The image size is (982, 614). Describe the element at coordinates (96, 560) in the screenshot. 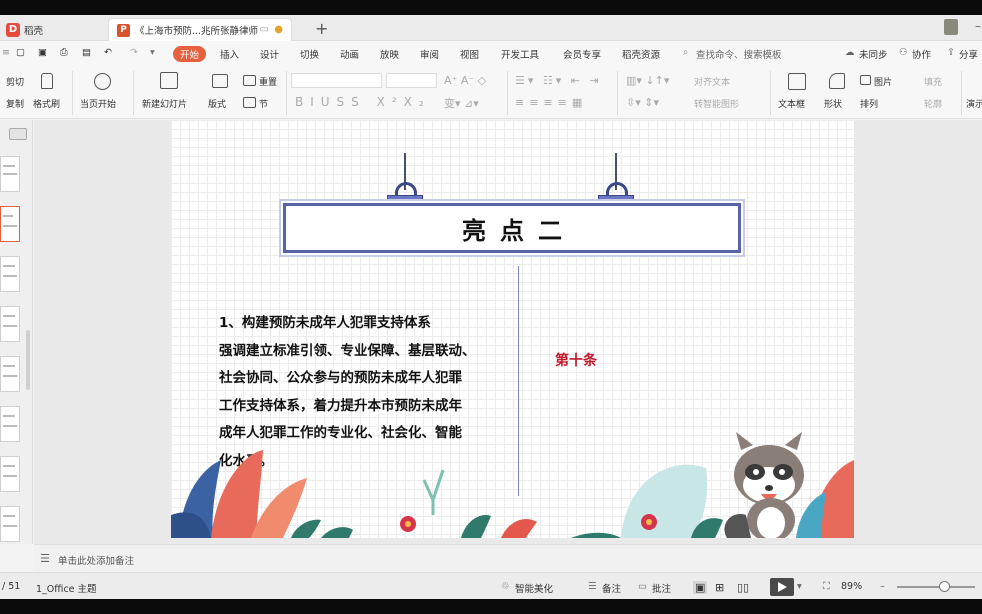

I see `notes-input: 单击此处添加备注` at that location.